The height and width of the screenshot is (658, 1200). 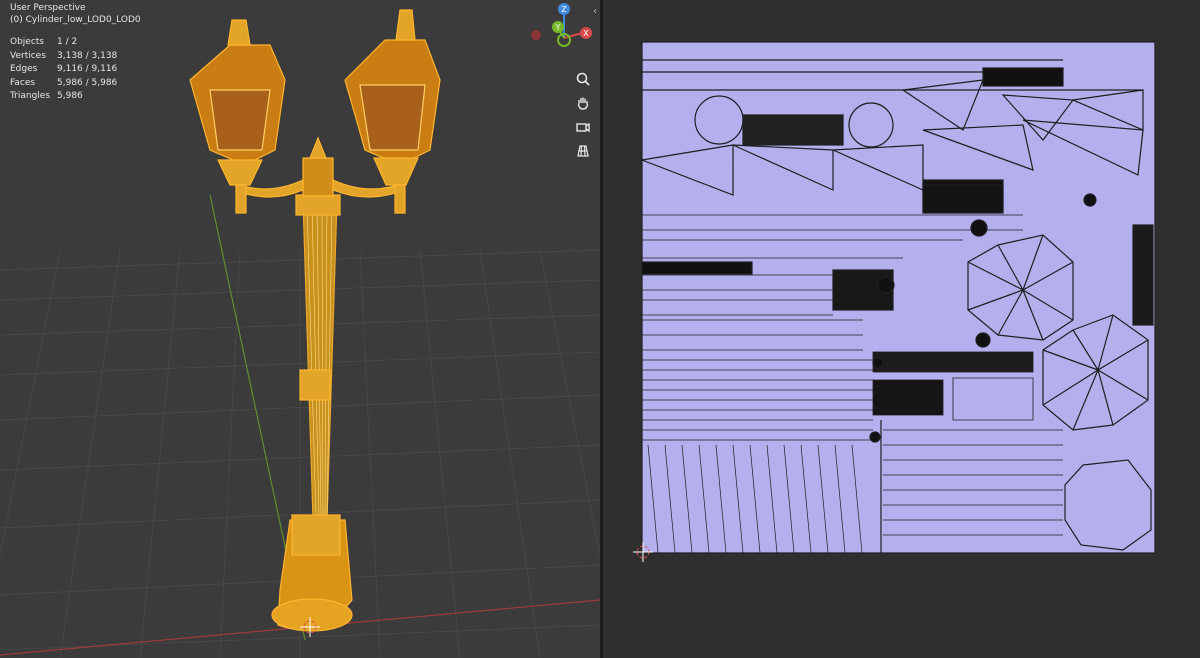 What do you see at coordinates (64, 82) in the screenshot?
I see `stat-faces: Faces 5,986 / 5,986` at bounding box center [64, 82].